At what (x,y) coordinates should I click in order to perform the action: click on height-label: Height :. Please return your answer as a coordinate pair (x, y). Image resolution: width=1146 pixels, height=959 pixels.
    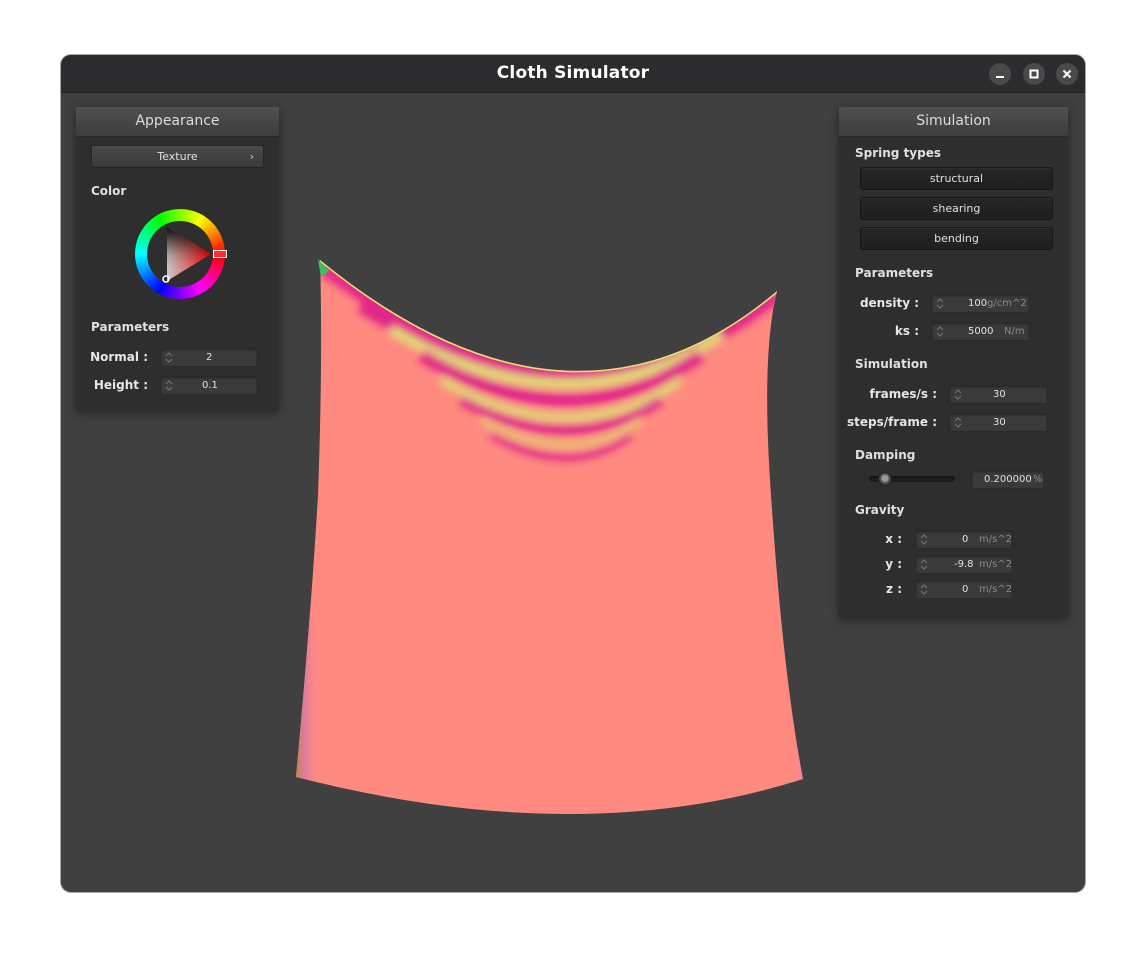
    Looking at the image, I should click on (120, 385).